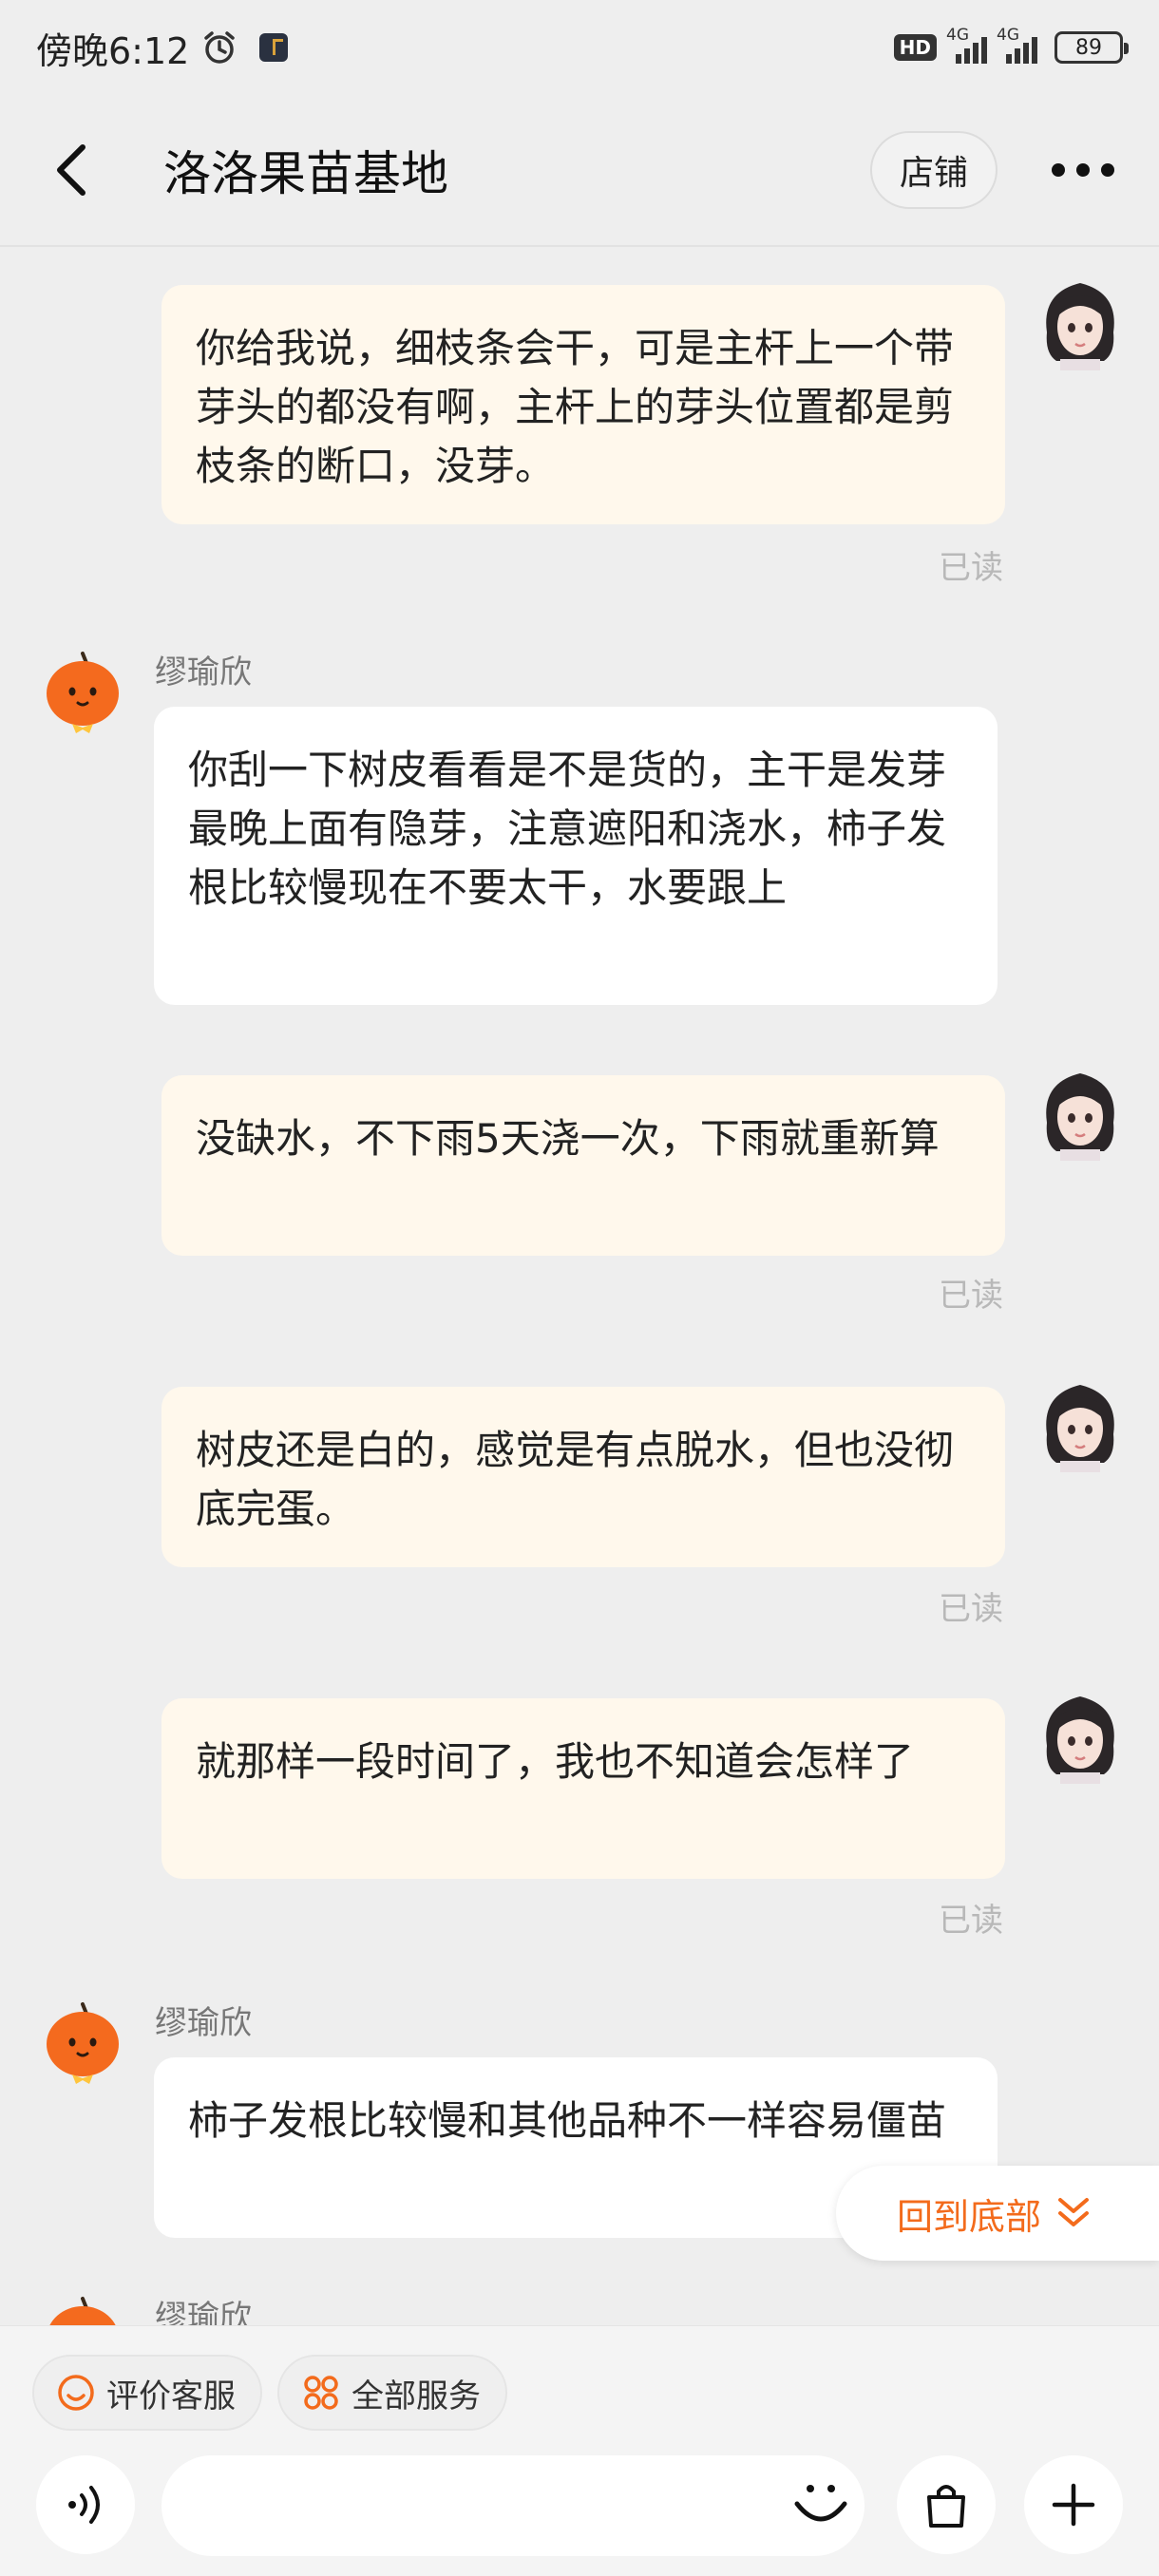 Image resolution: width=1159 pixels, height=2576 pixels. What do you see at coordinates (1083, 170) in the screenshot?
I see `more-options-button` at bounding box center [1083, 170].